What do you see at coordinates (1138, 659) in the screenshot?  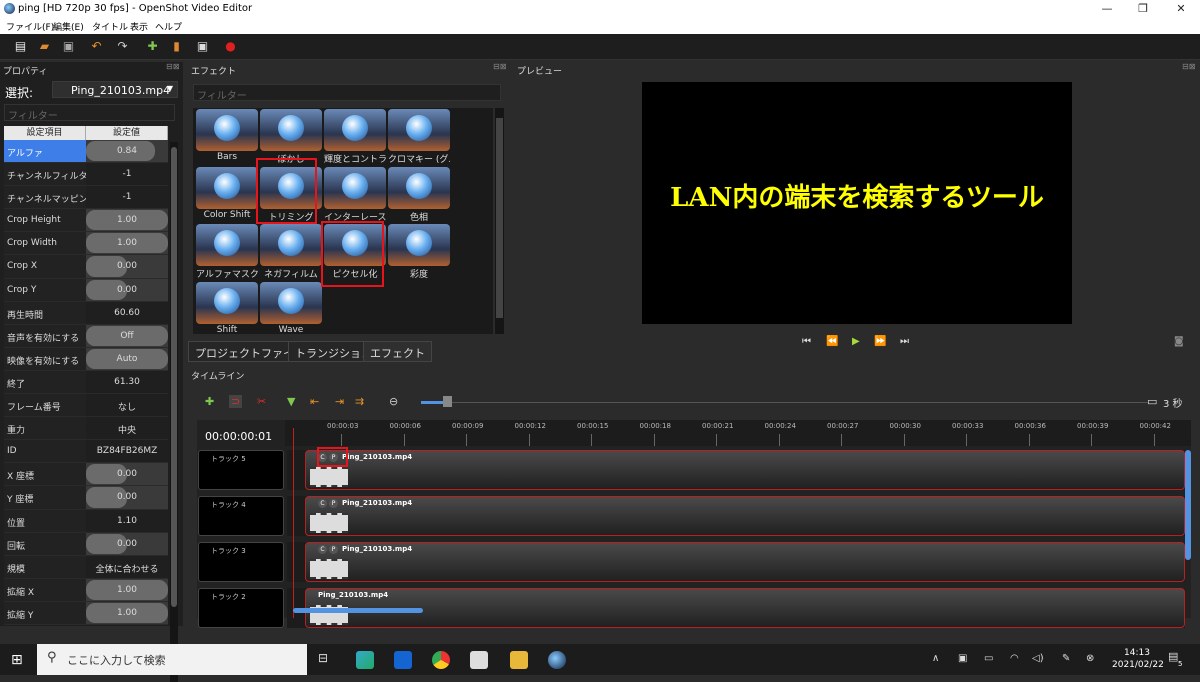 I see `taskbar-clock: 14:13 2021/02/22` at bounding box center [1138, 659].